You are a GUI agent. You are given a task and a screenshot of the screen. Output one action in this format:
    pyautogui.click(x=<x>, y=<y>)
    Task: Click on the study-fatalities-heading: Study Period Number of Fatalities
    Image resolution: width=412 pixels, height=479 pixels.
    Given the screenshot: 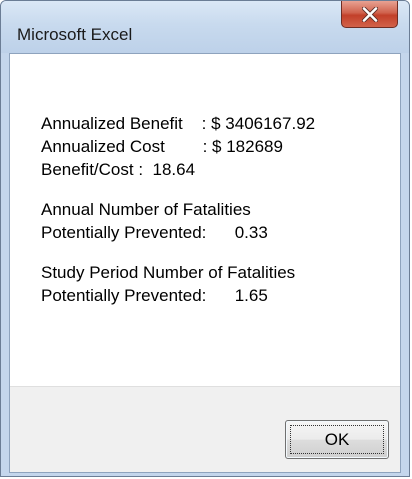 What is the action you would take?
    pyautogui.click(x=168, y=272)
    